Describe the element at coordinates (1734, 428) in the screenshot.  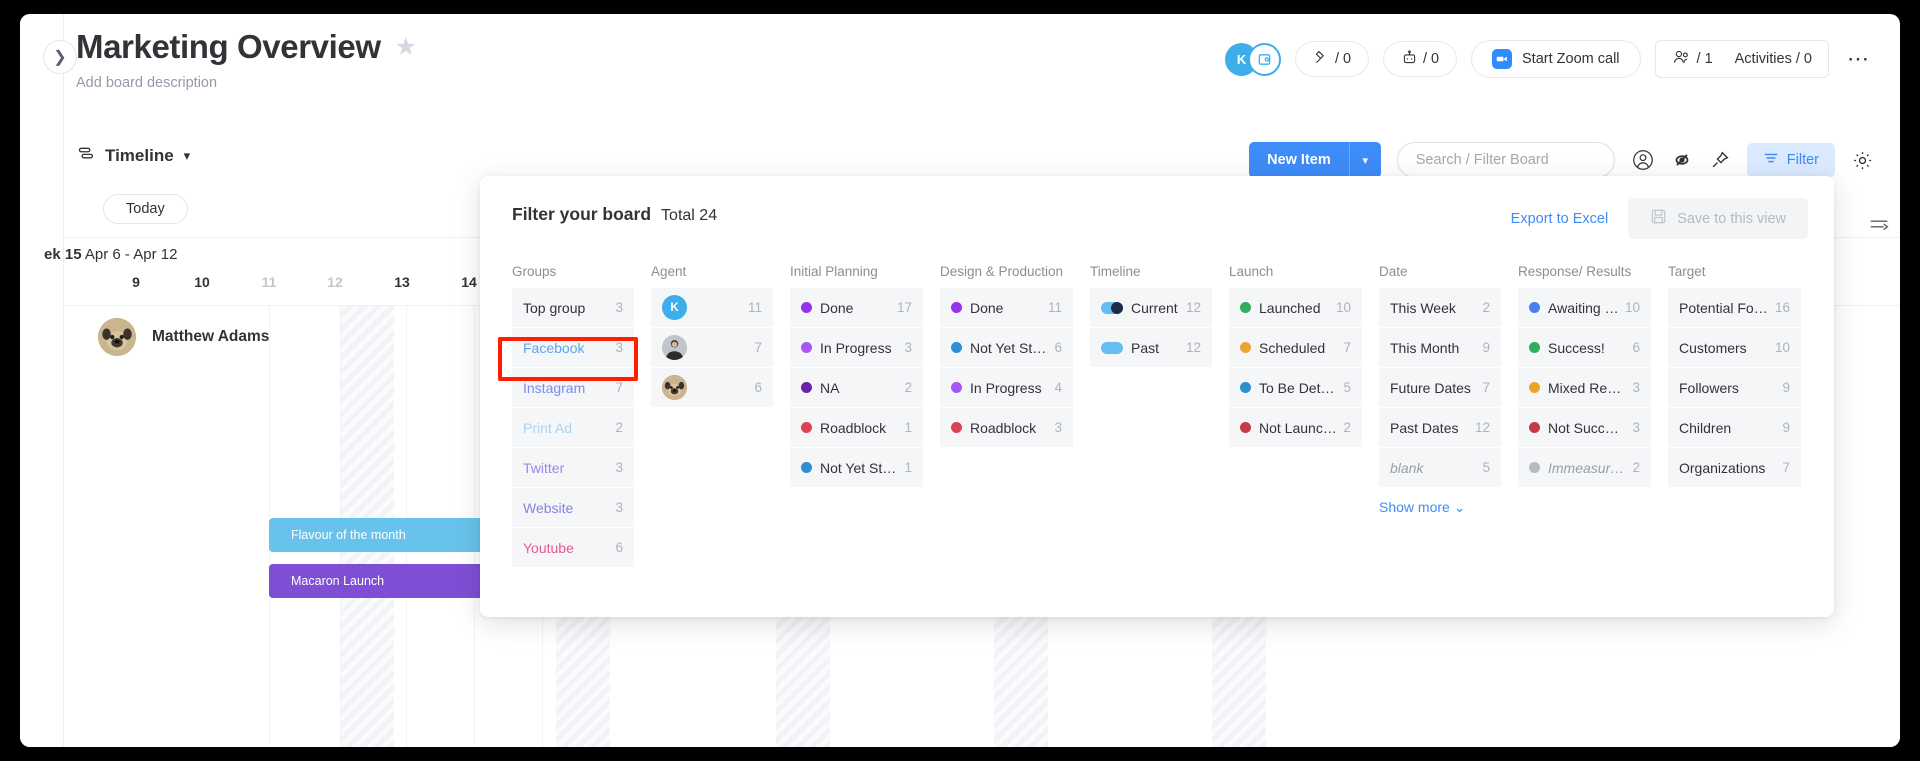
I see `filter-option: Children 9` at that location.